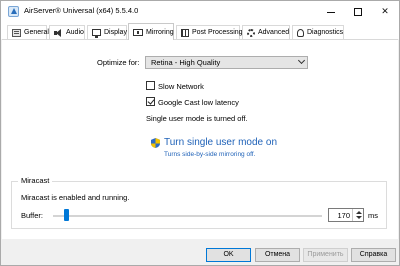 The image size is (400, 266). What do you see at coordinates (150, 85) in the screenshot?
I see `slow-network-checkbox` at bounding box center [150, 85].